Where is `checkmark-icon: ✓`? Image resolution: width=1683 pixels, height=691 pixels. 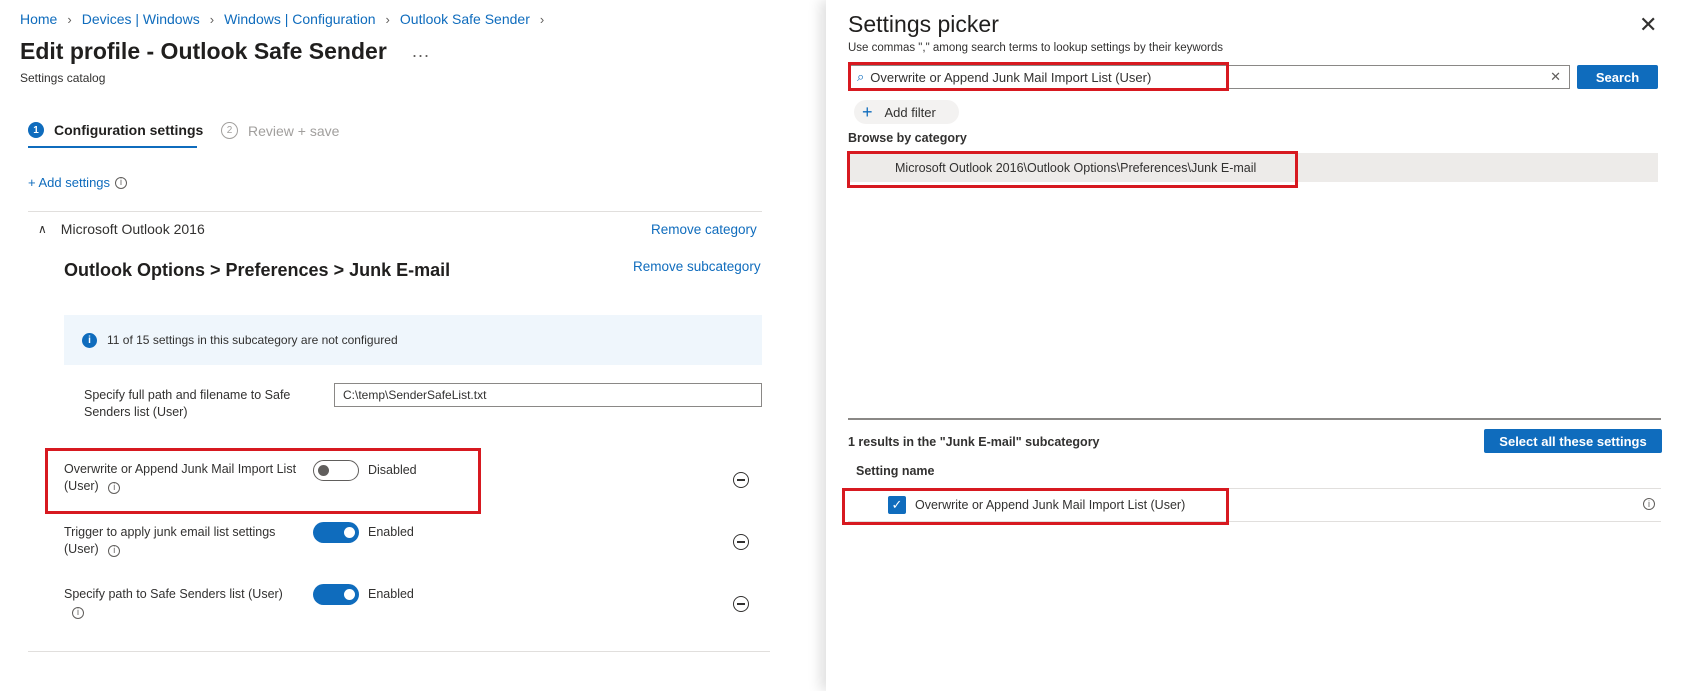
checkmark-icon: ✓ is located at coordinates (897, 504).